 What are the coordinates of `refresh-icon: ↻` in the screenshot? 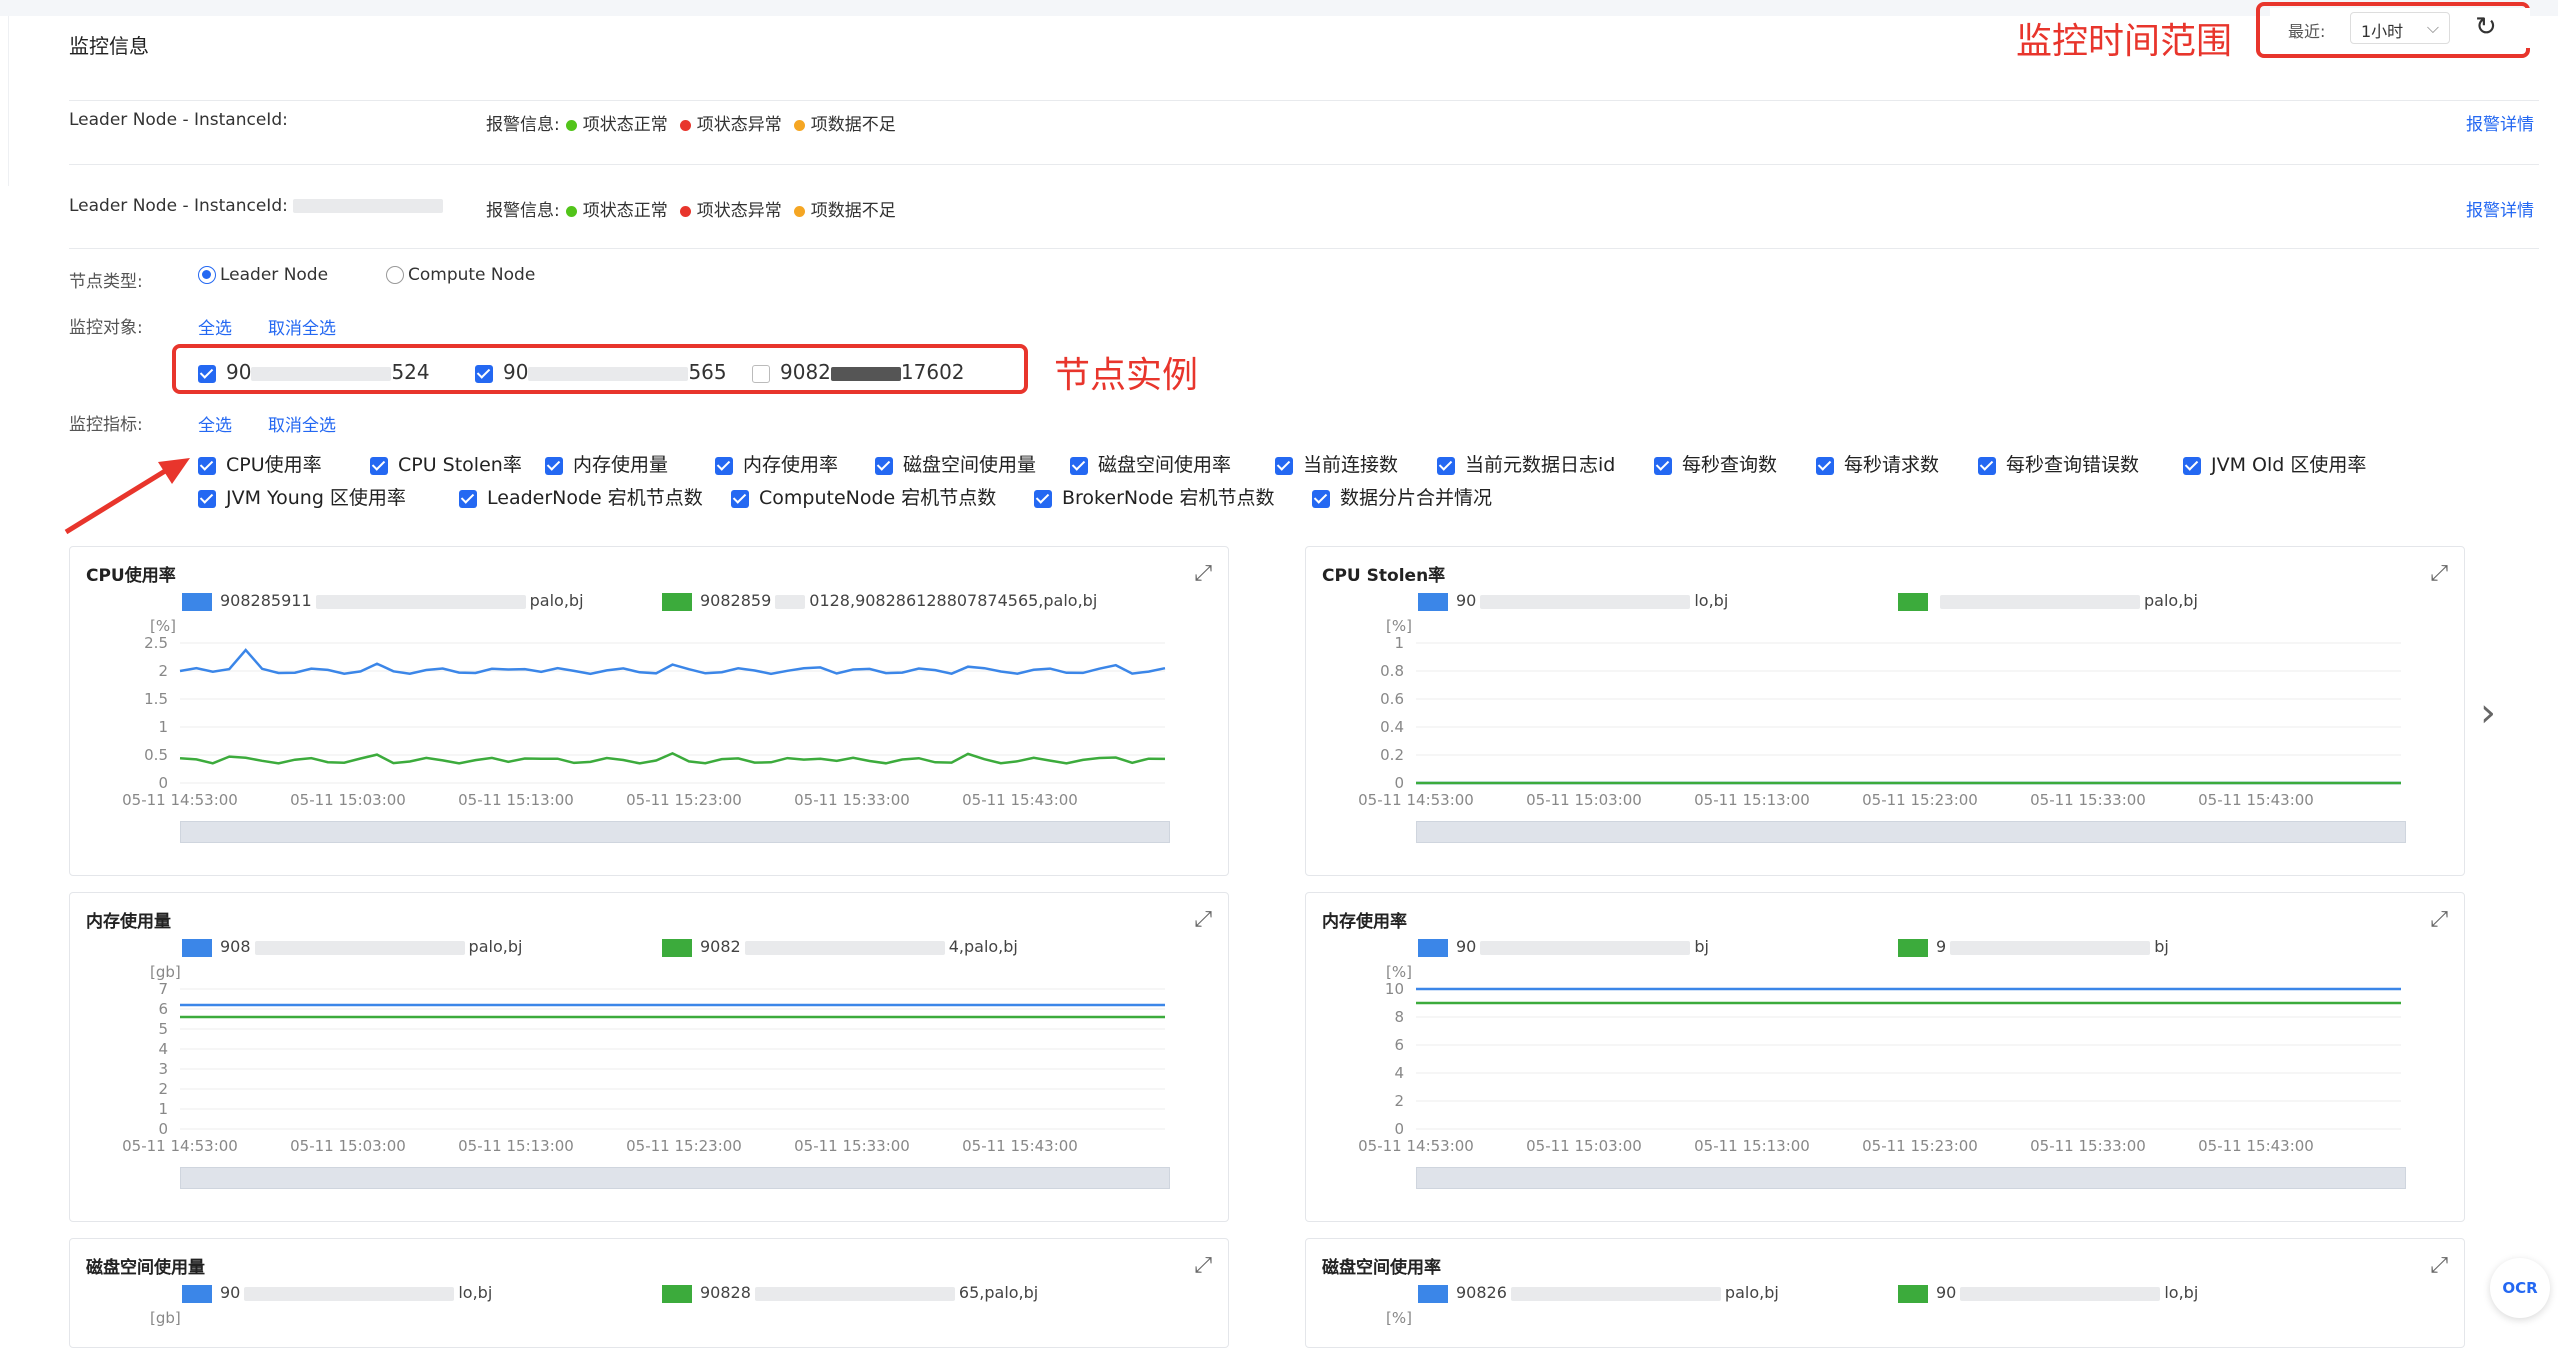 It's located at (2486, 27).